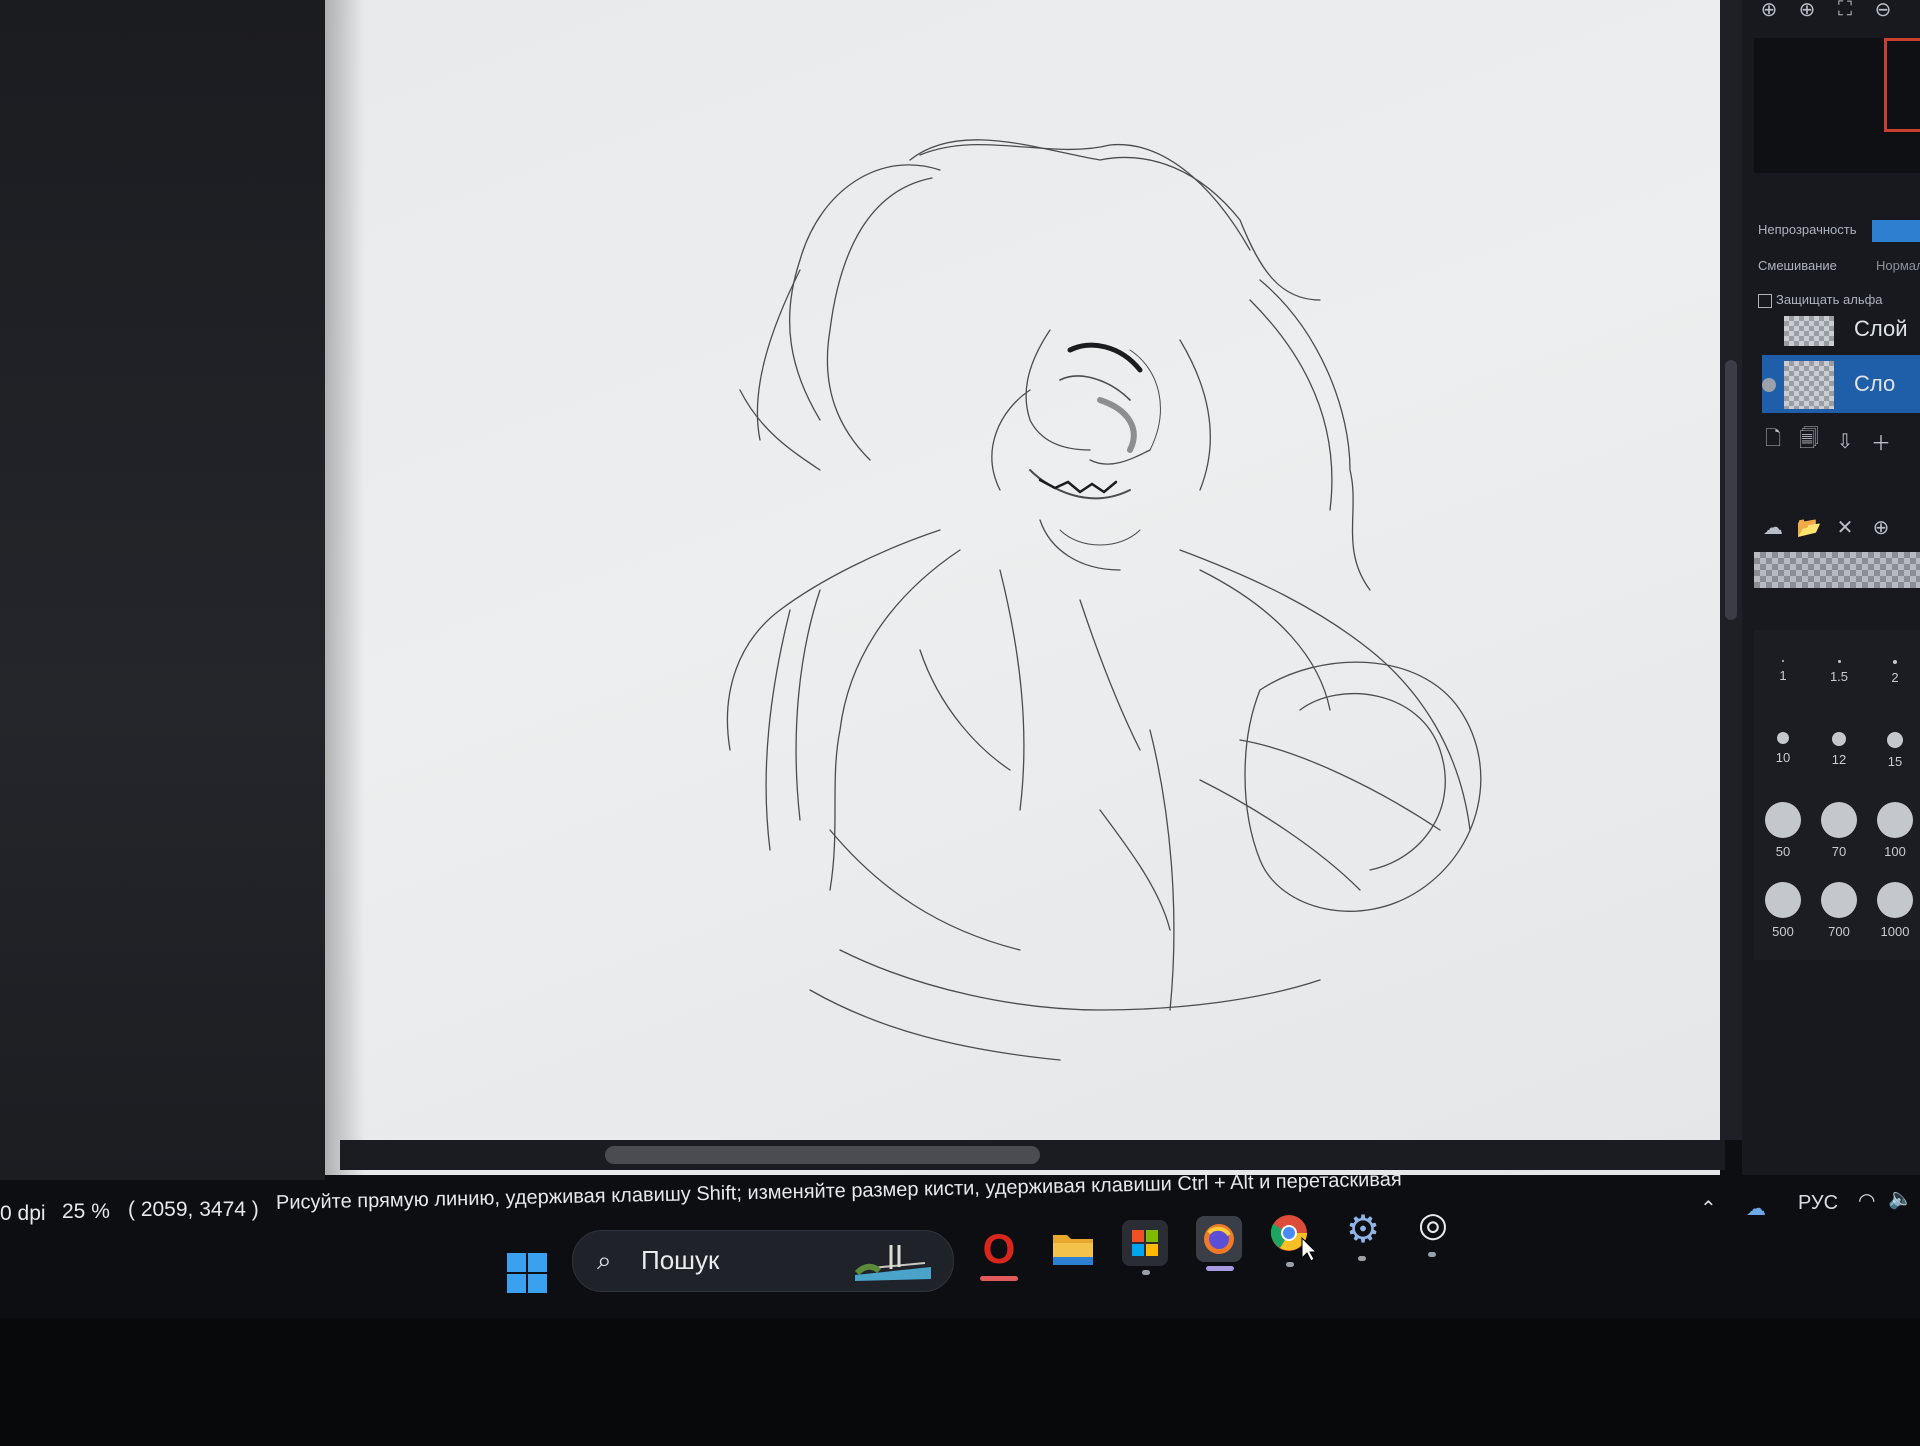 The width and height of the screenshot is (1920, 1446). I want to click on brush-size-palette: 1 1.5 2 10 12 15 50 70 100 500 700 1000, so click(1837, 795).